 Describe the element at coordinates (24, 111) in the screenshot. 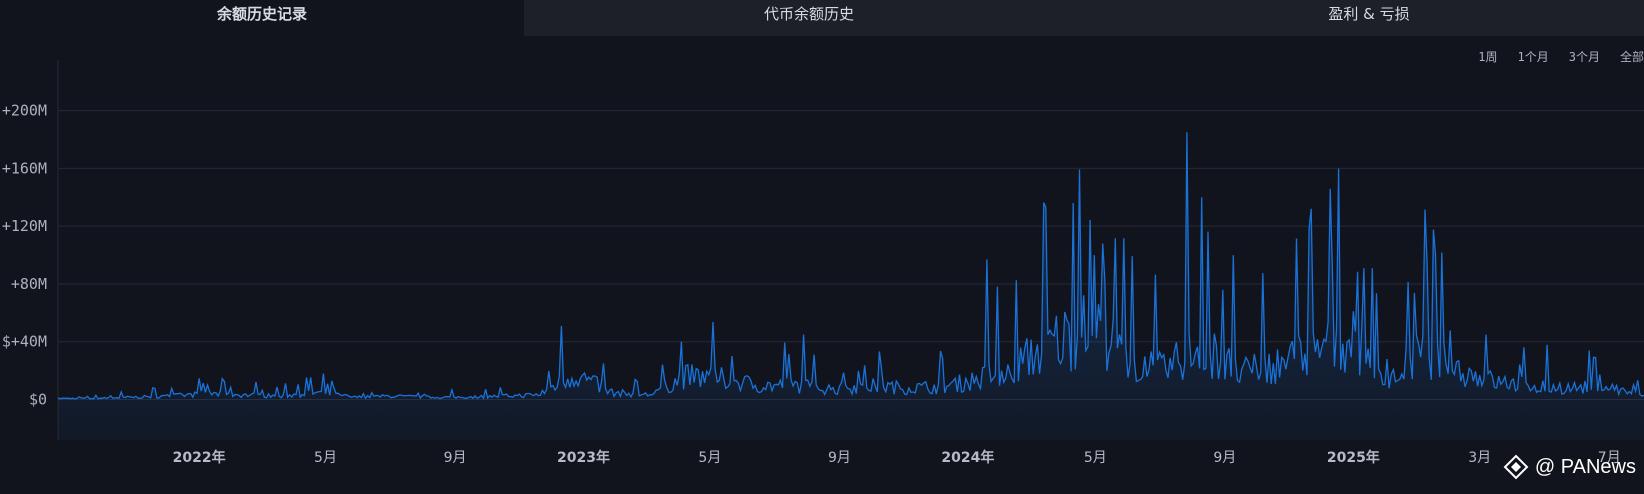

I see `y-tick-label: +200M` at that location.